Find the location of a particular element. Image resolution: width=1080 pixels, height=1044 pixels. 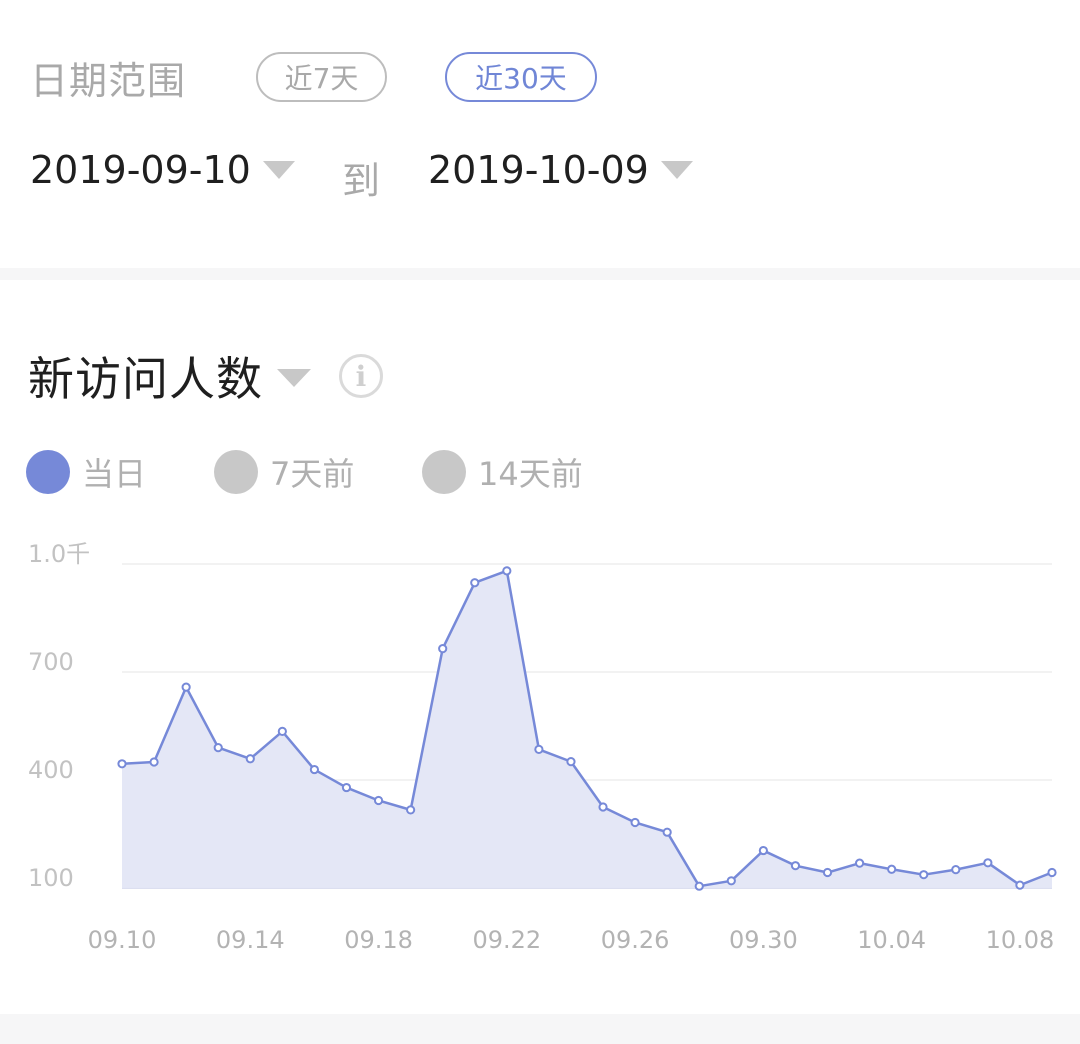

metric-header: 新访问人数 i is located at coordinates (205, 376).